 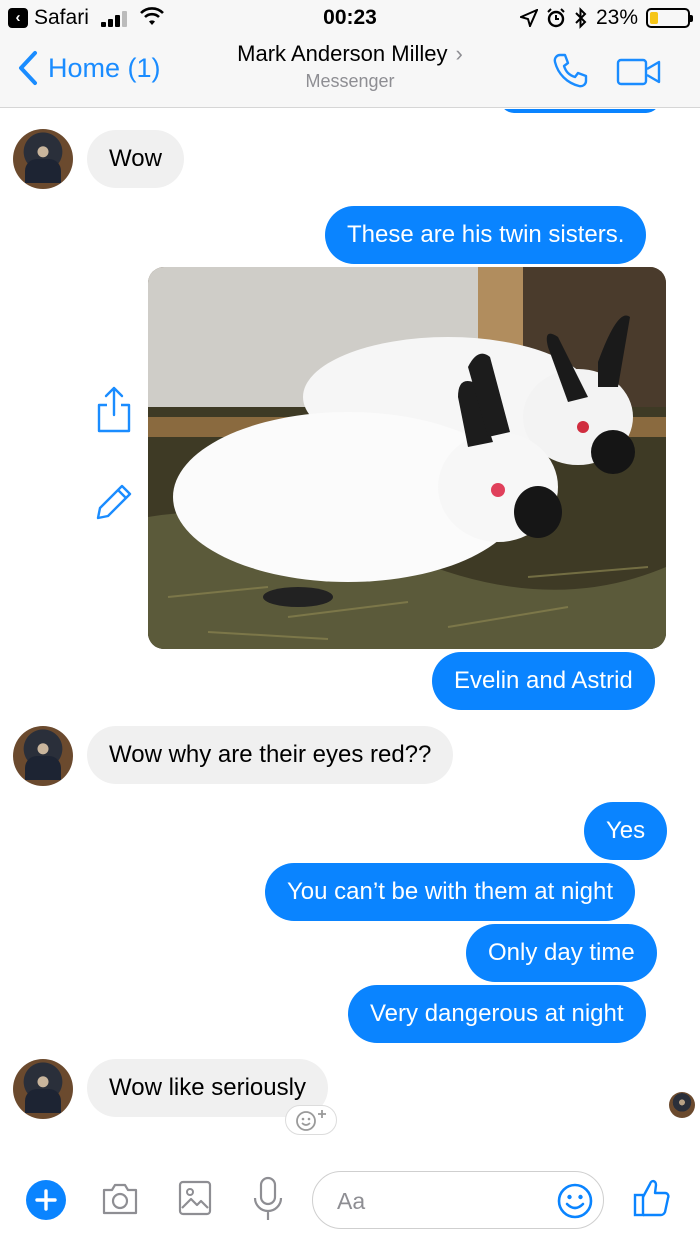 I want to click on conversation-header: Home (1) Mark Anderson Milley › Messenger, so click(x=350, y=72).